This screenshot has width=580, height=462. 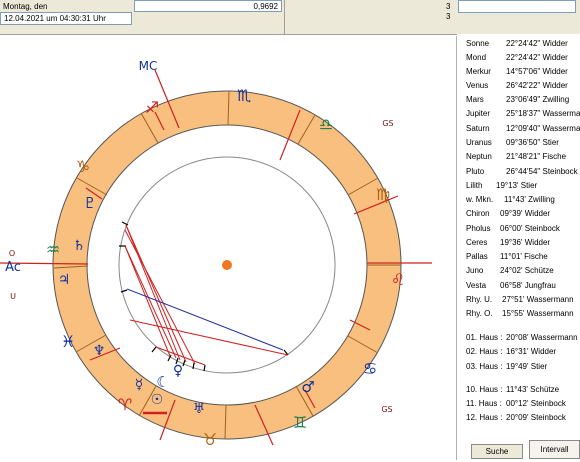 I want to click on ac-label: Ac, so click(x=13, y=267).